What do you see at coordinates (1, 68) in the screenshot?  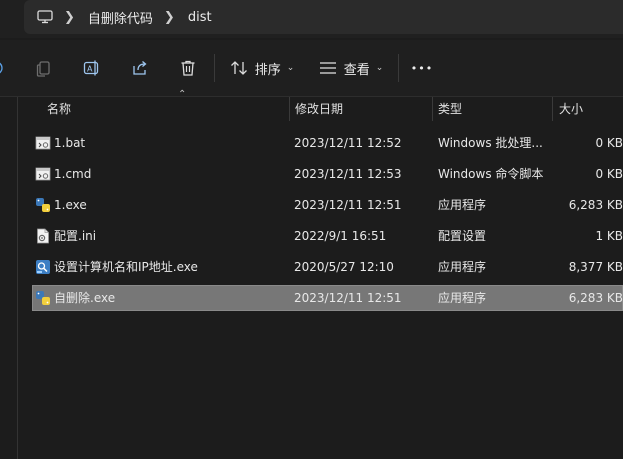 I see `new-icon` at bounding box center [1, 68].